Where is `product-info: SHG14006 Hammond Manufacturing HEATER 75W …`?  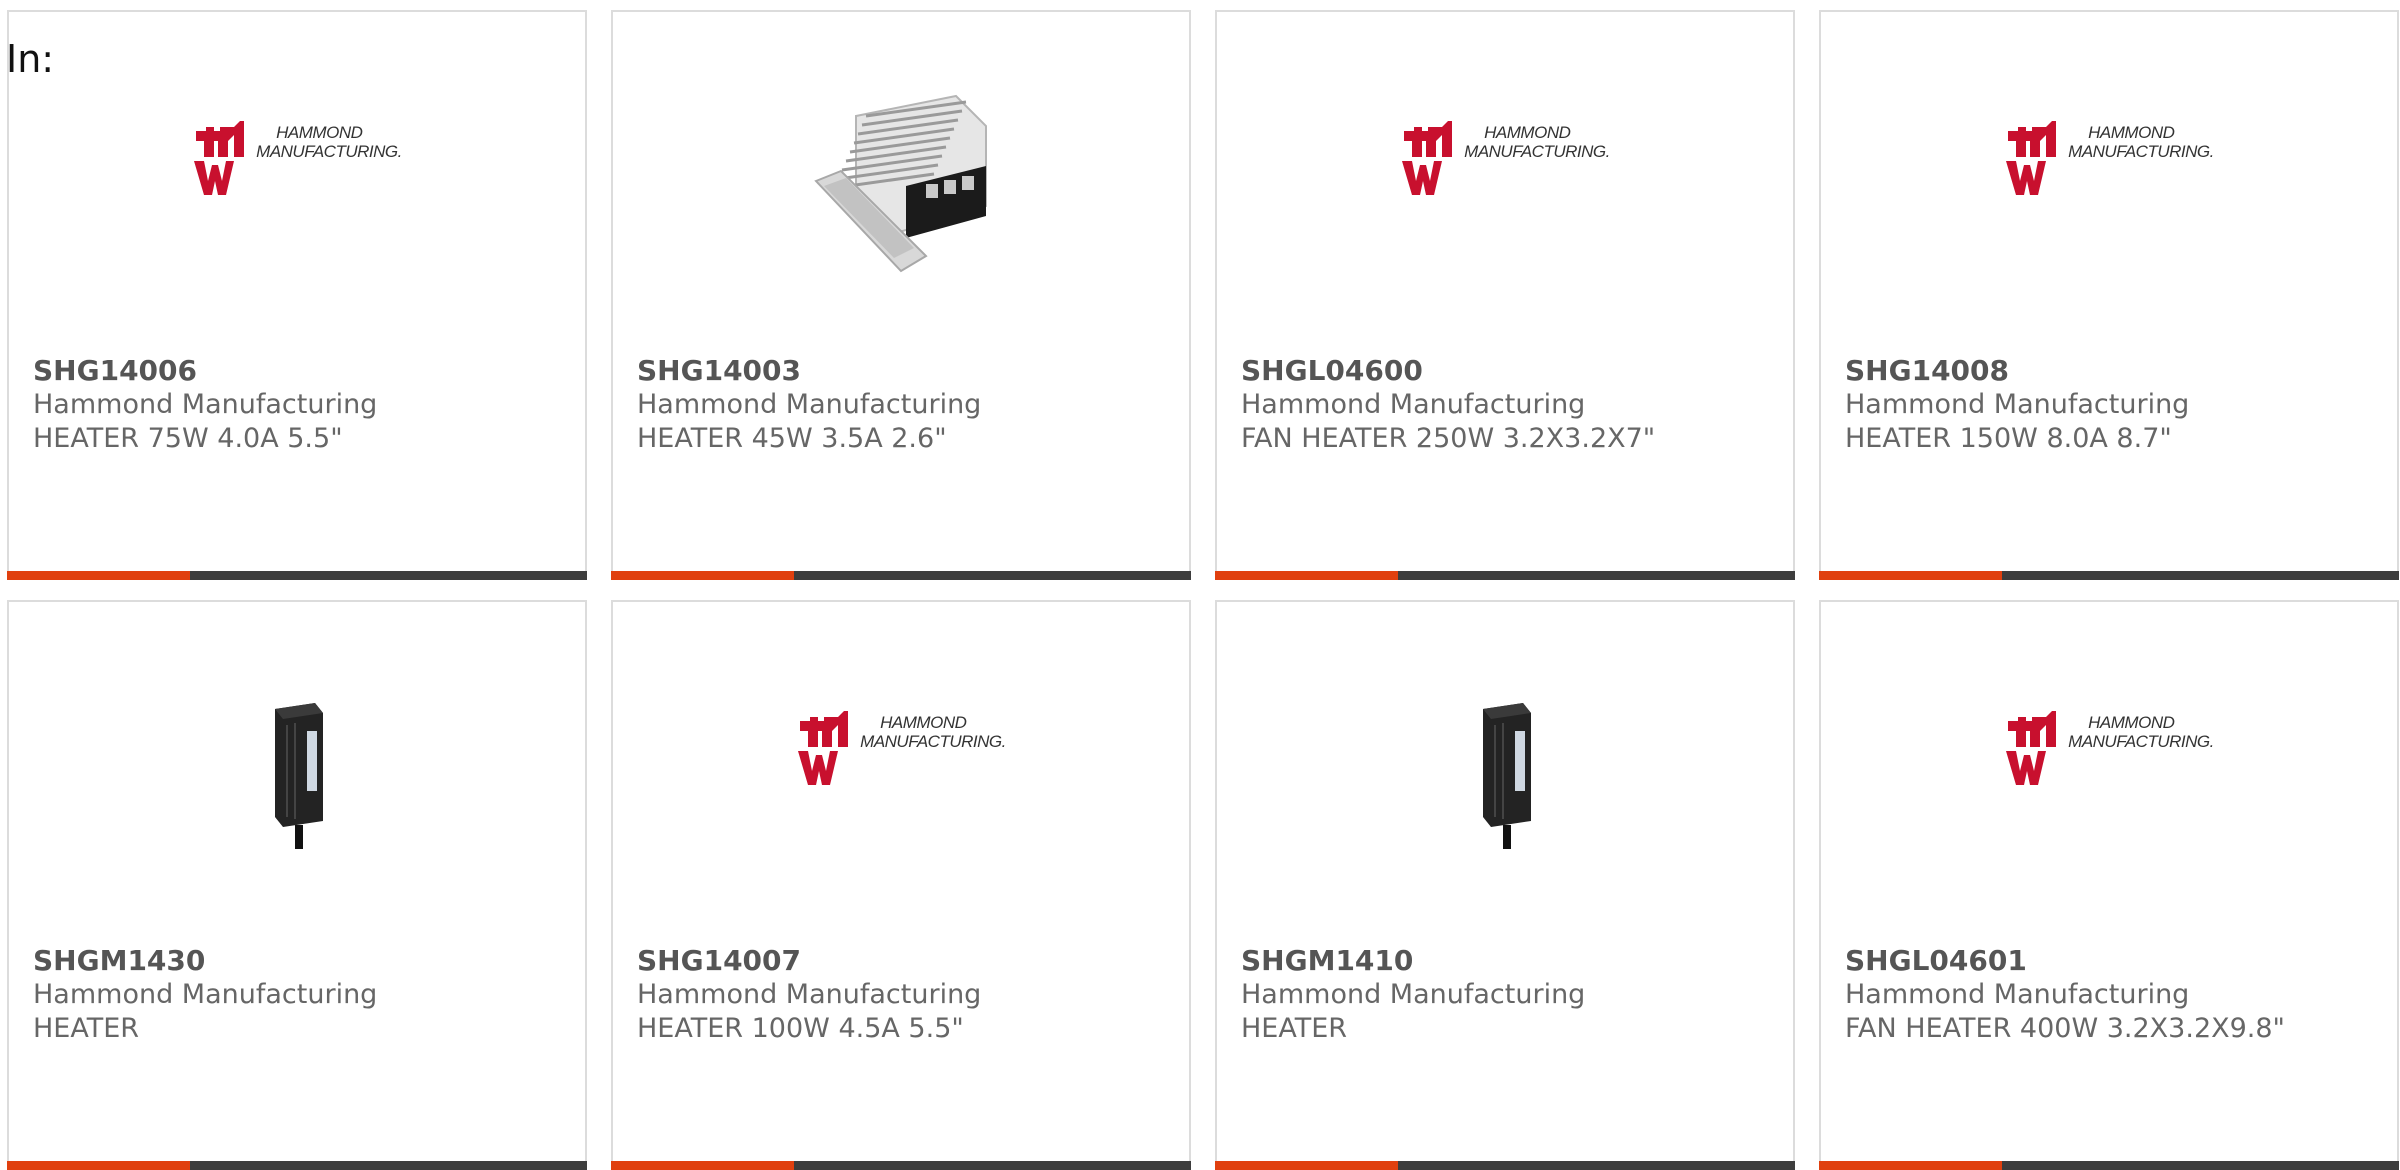
product-info: SHG14006 Hammond Manufacturing HEATER 75W … is located at coordinates (301, 405).